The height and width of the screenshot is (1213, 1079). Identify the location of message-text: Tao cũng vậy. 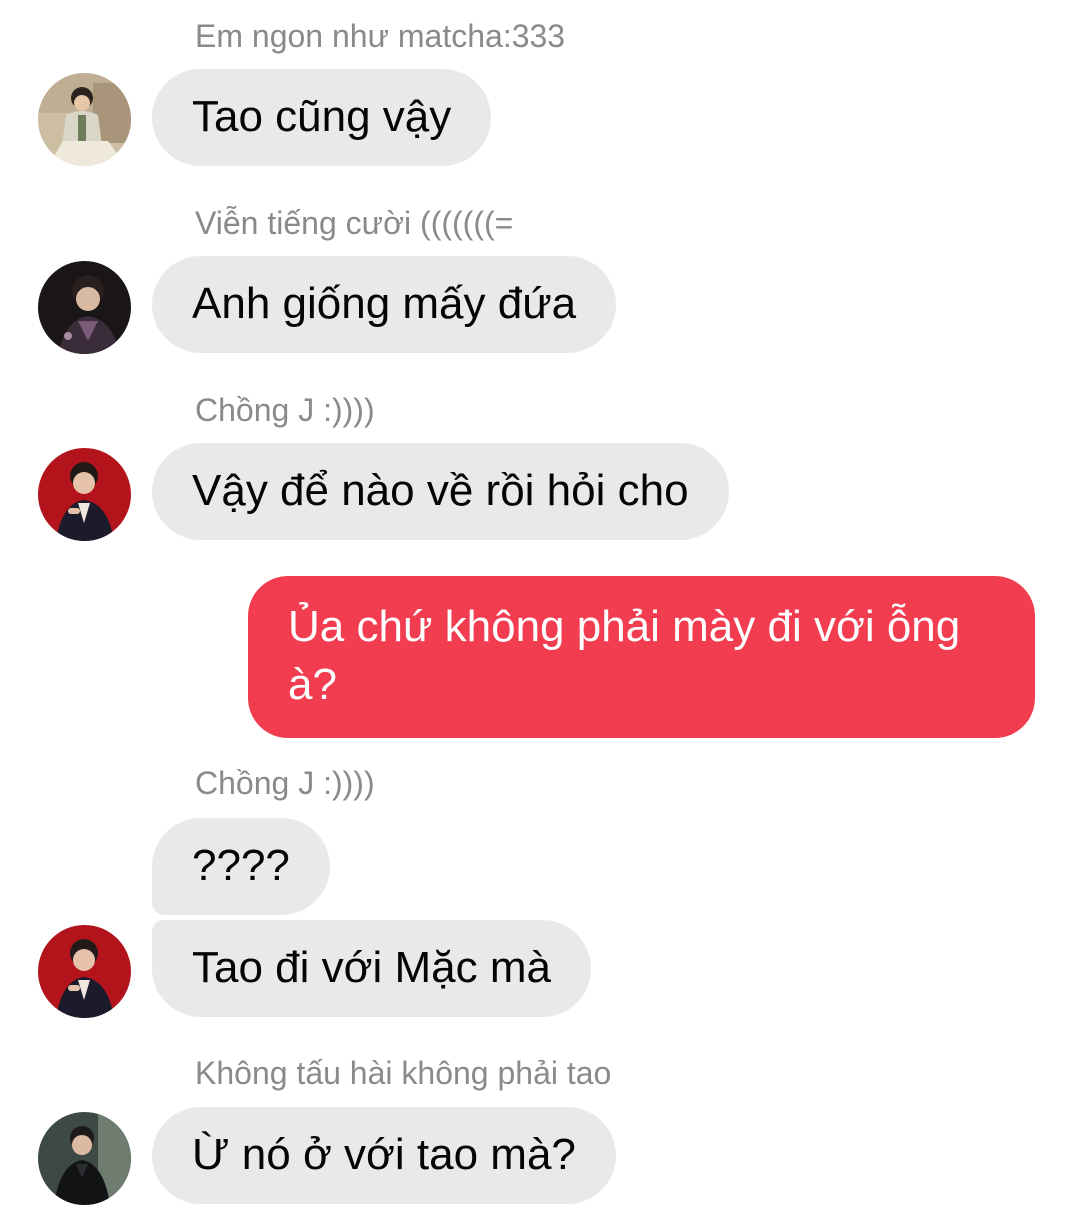
(322, 116).